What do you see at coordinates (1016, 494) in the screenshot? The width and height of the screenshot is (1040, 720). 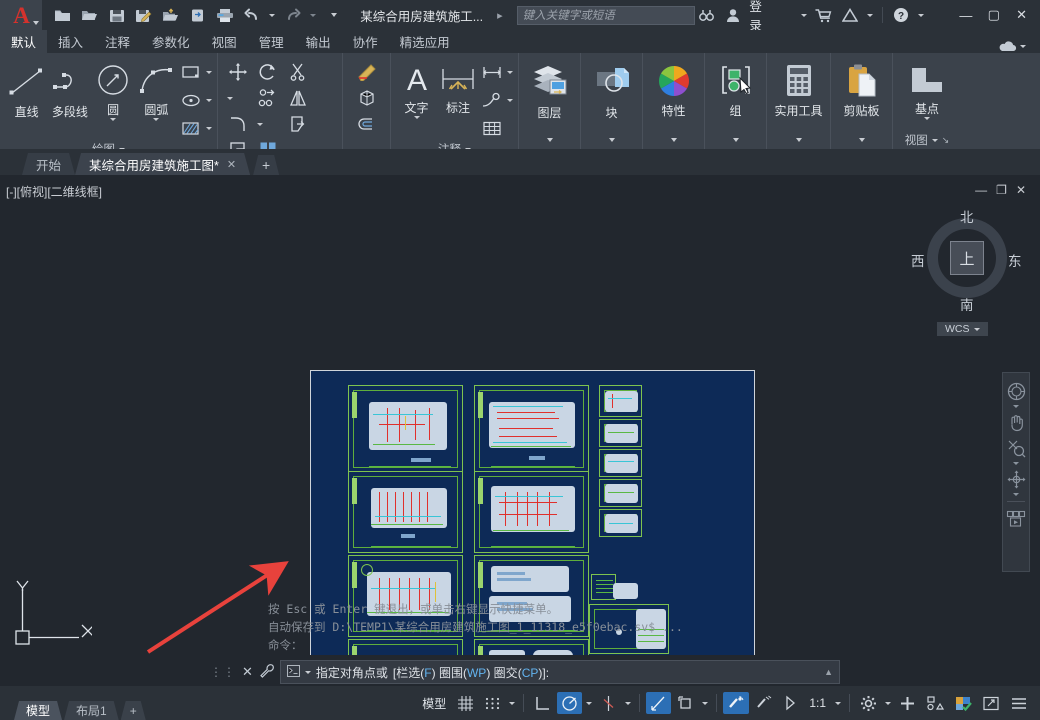 I see `orbit-dropdown-icon` at bounding box center [1016, 494].